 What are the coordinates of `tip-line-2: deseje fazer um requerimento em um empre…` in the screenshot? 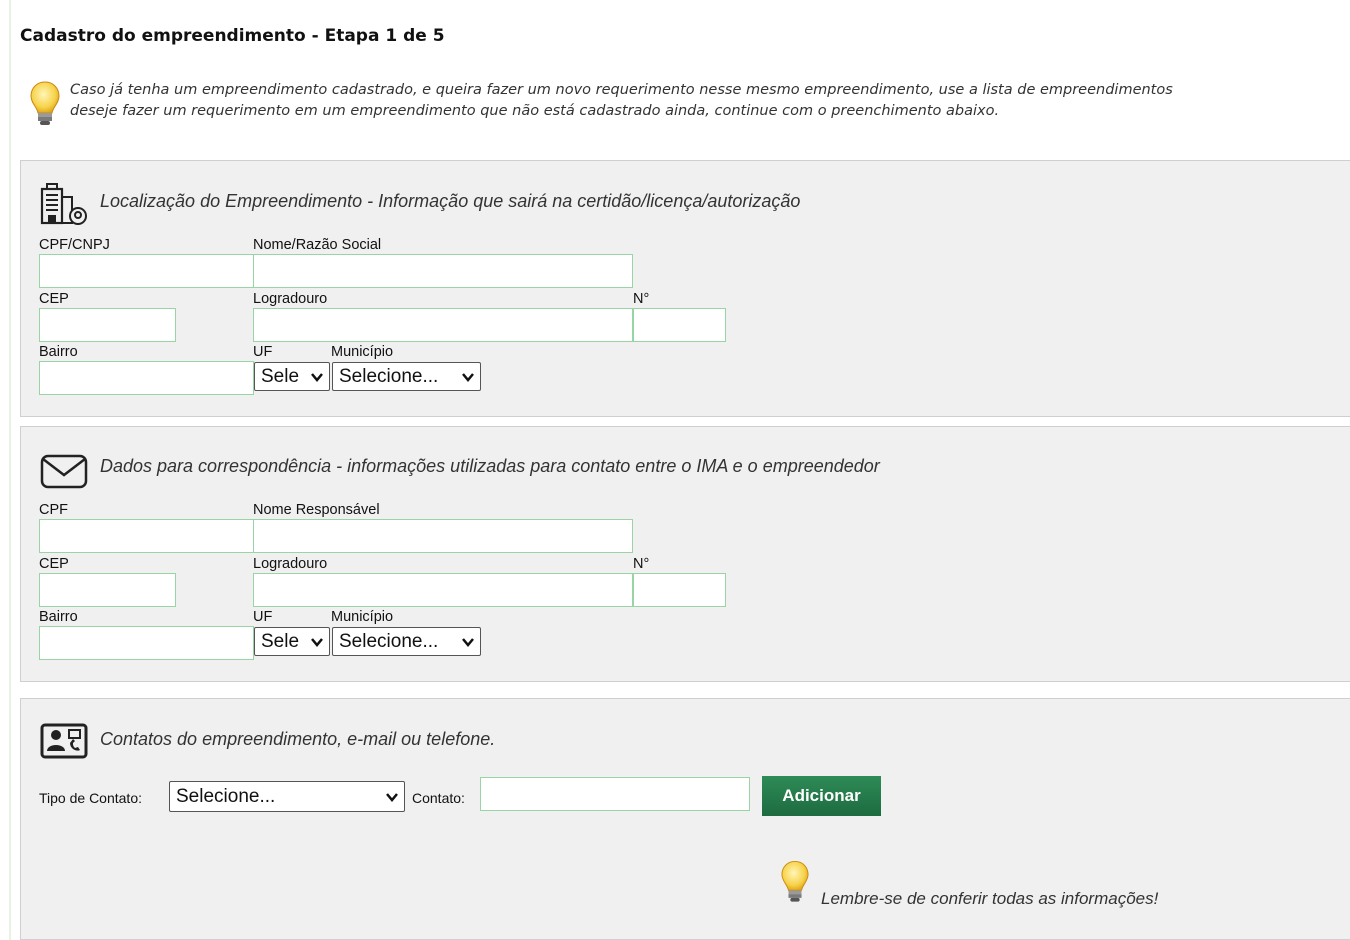 It's located at (535, 111).